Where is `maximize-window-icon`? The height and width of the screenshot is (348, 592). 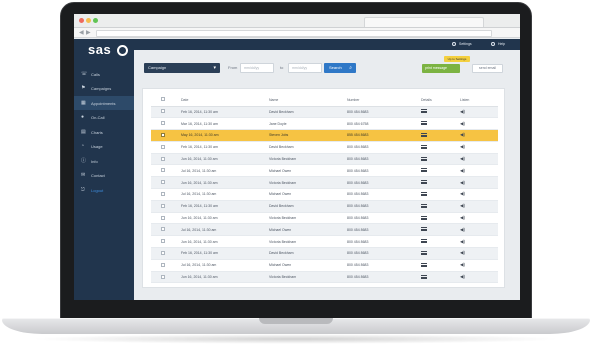
maximize-window-icon is located at coordinates (95, 20).